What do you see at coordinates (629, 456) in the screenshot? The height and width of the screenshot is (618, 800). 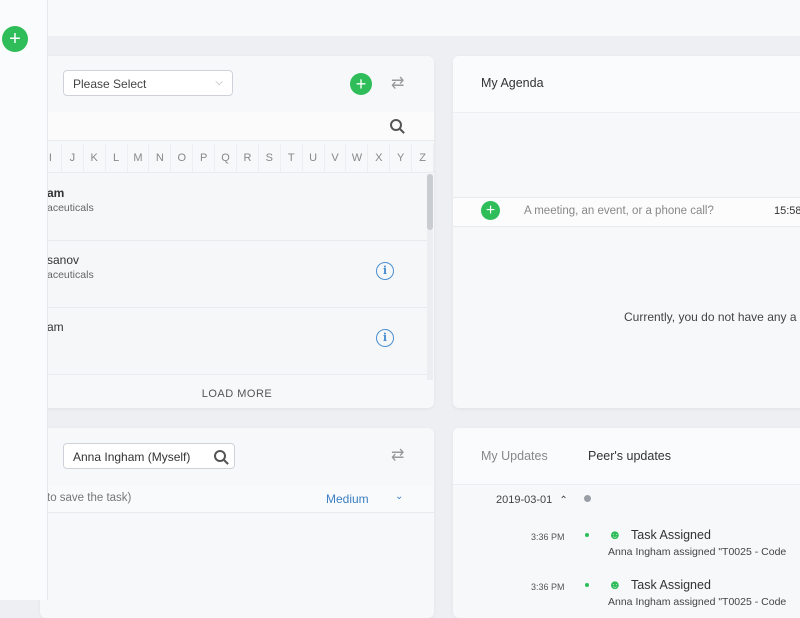 I see `tab-peers-updates: Peer's updates` at bounding box center [629, 456].